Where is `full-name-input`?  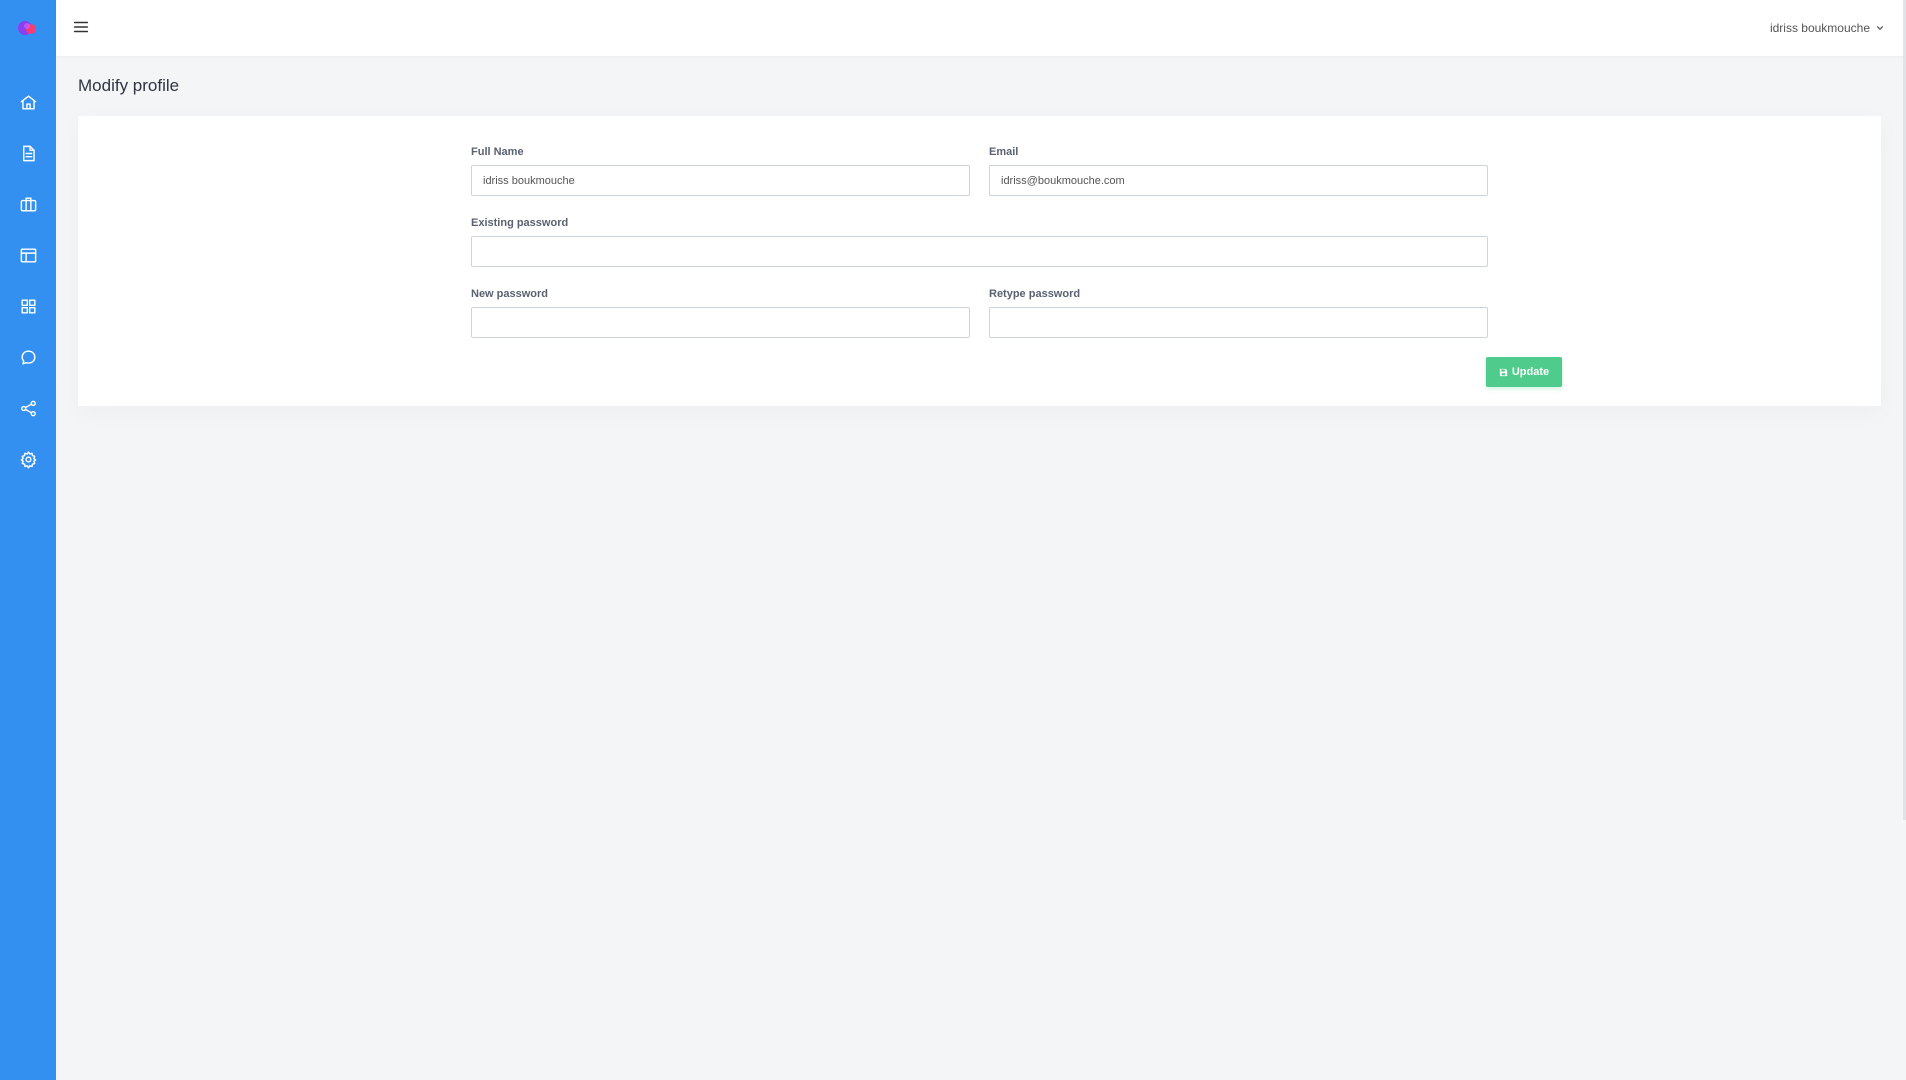
full-name-input is located at coordinates (720, 180).